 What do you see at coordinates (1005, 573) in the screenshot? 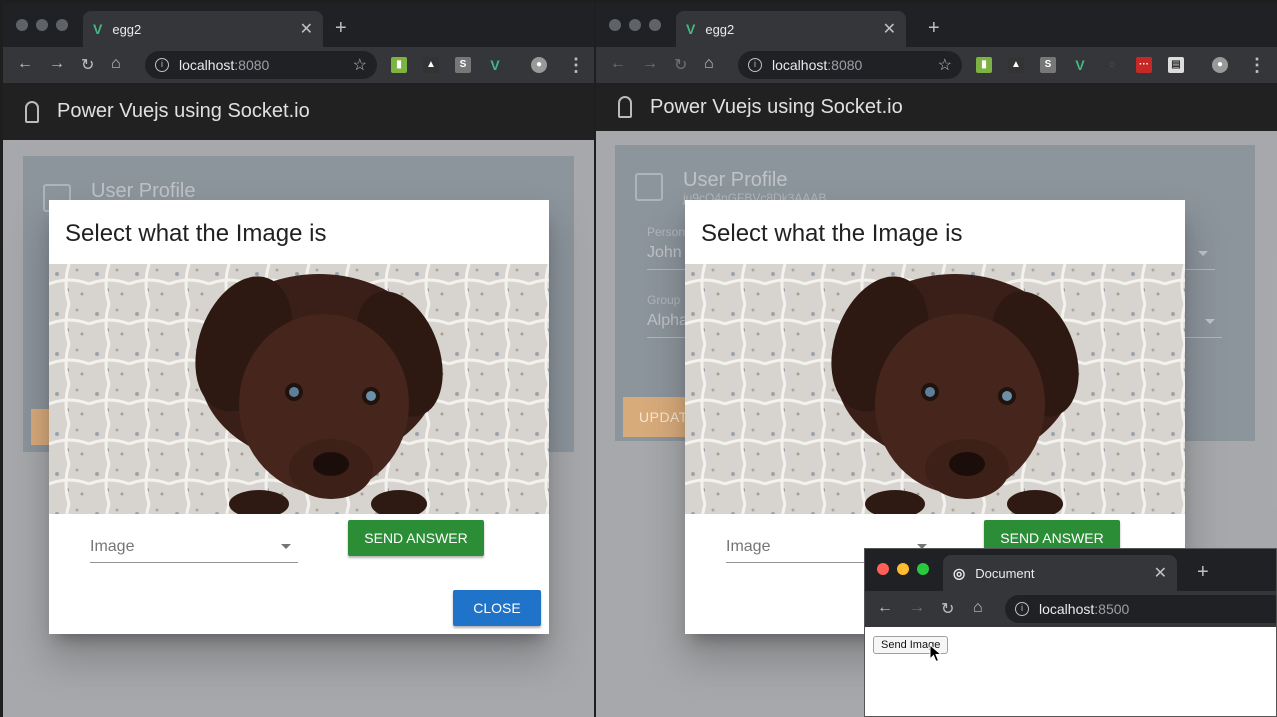
I see `tab-title: Document` at bounding box center [1005, 573].